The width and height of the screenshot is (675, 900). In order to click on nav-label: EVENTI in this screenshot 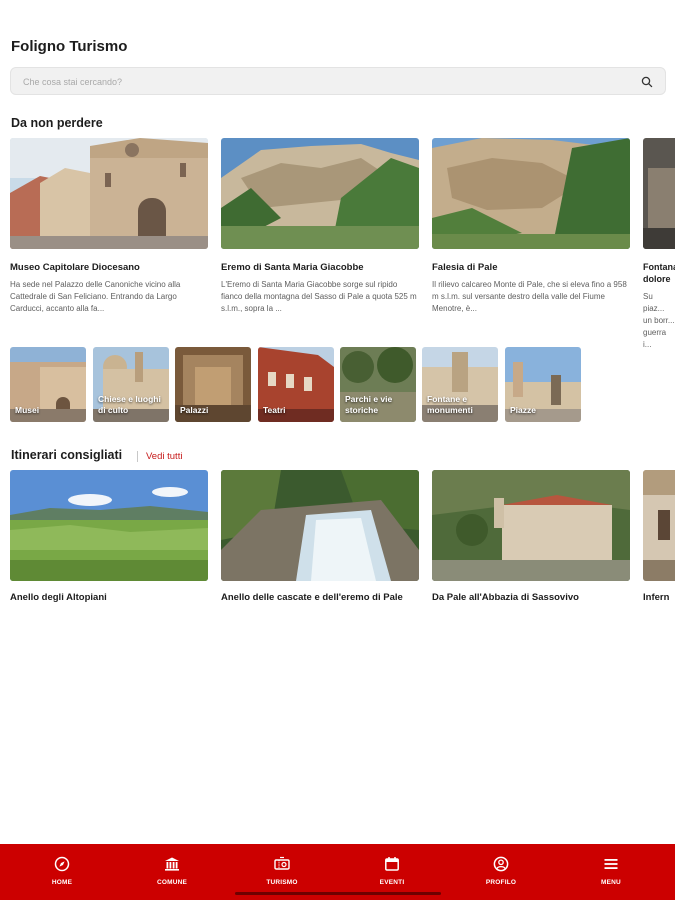, I will do `click(392, 882)`.